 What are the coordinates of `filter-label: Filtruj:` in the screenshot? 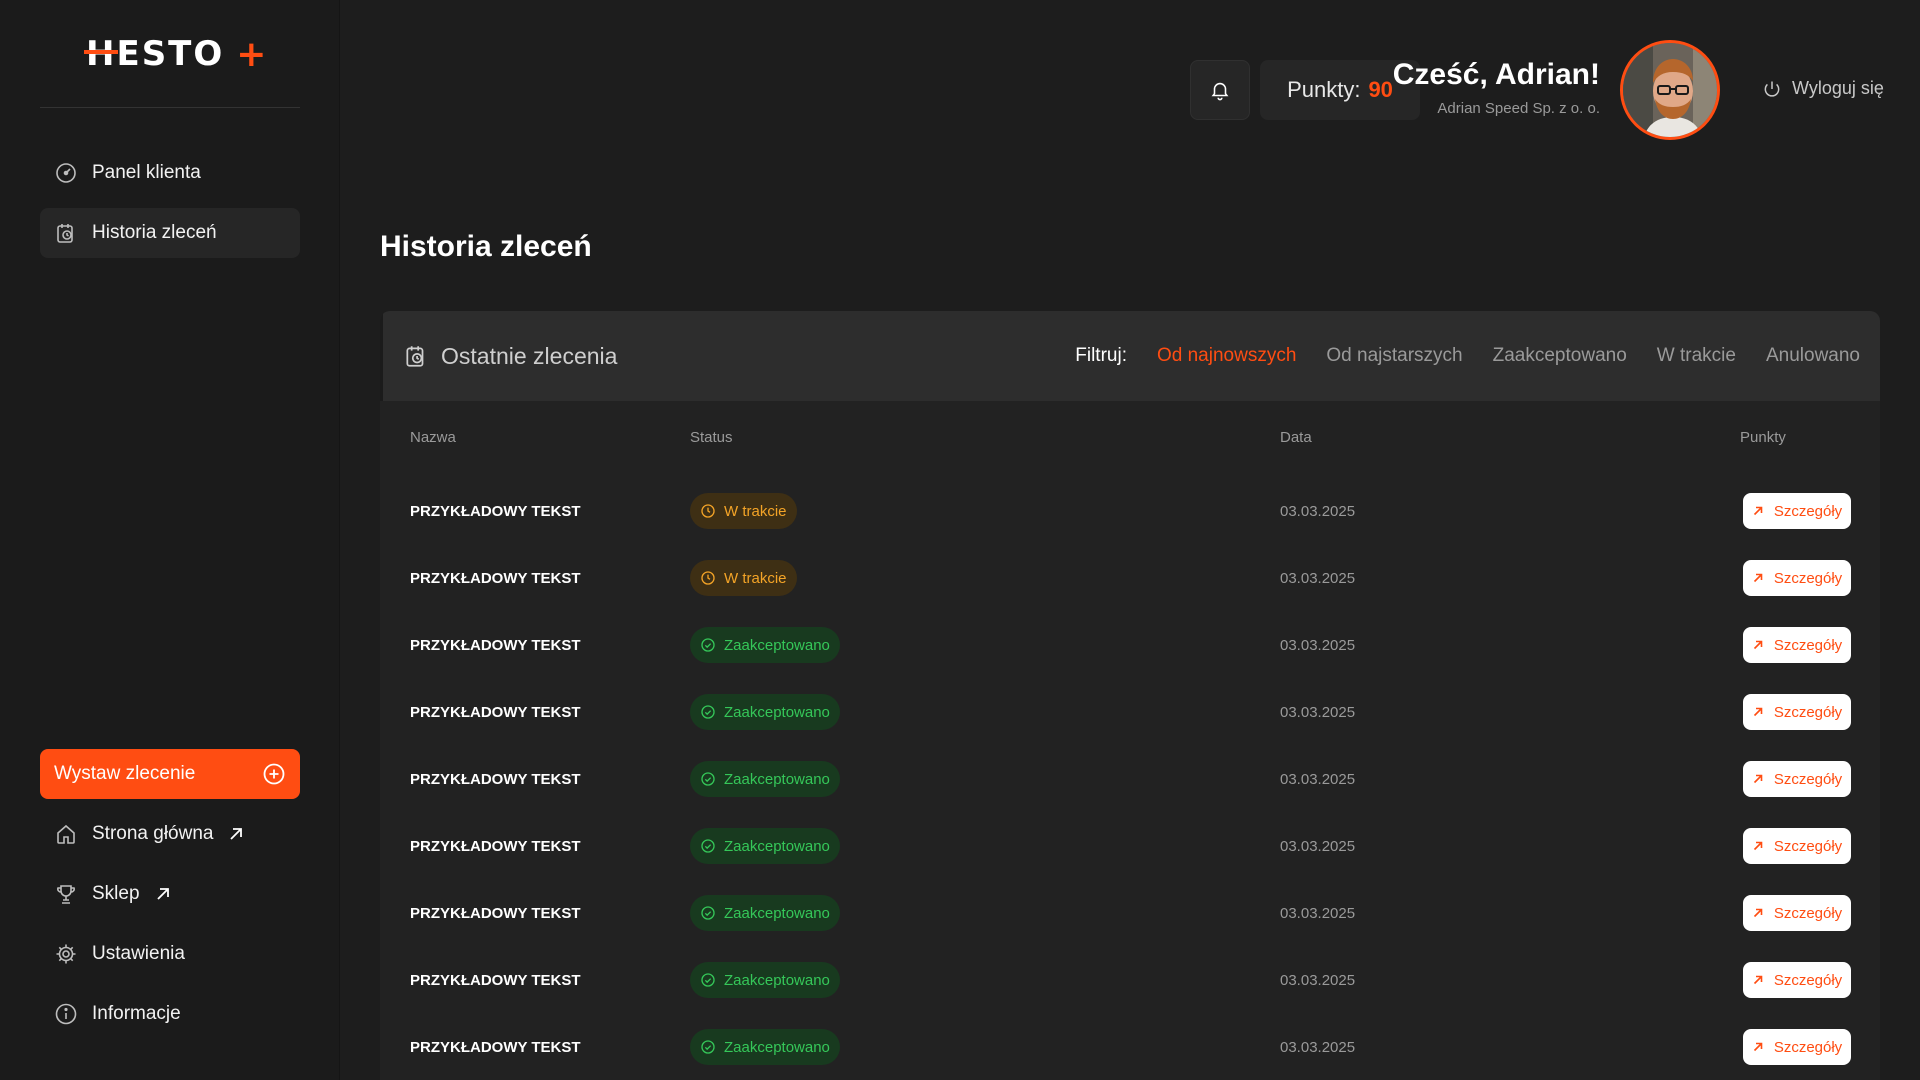 It's located at (1101, 355).